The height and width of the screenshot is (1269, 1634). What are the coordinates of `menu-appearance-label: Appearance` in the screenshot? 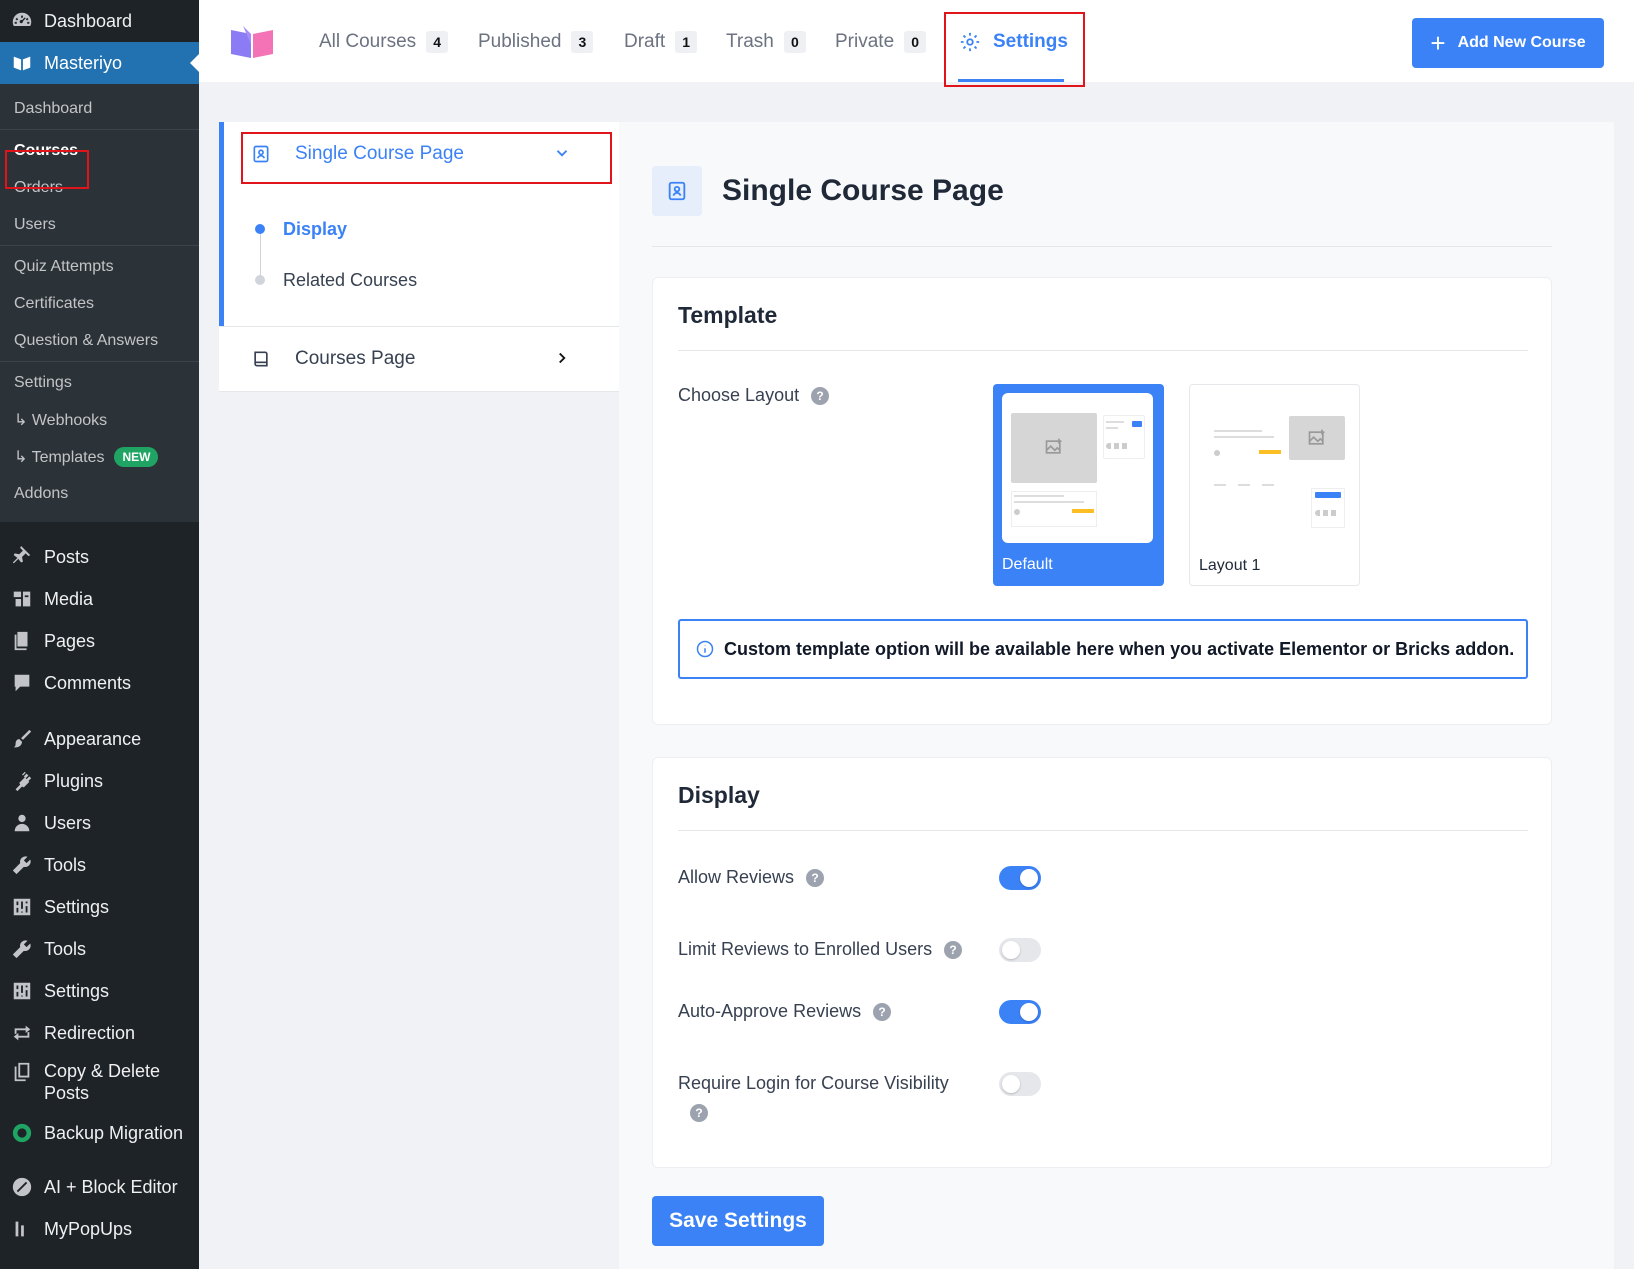 It's located at (93, 738).